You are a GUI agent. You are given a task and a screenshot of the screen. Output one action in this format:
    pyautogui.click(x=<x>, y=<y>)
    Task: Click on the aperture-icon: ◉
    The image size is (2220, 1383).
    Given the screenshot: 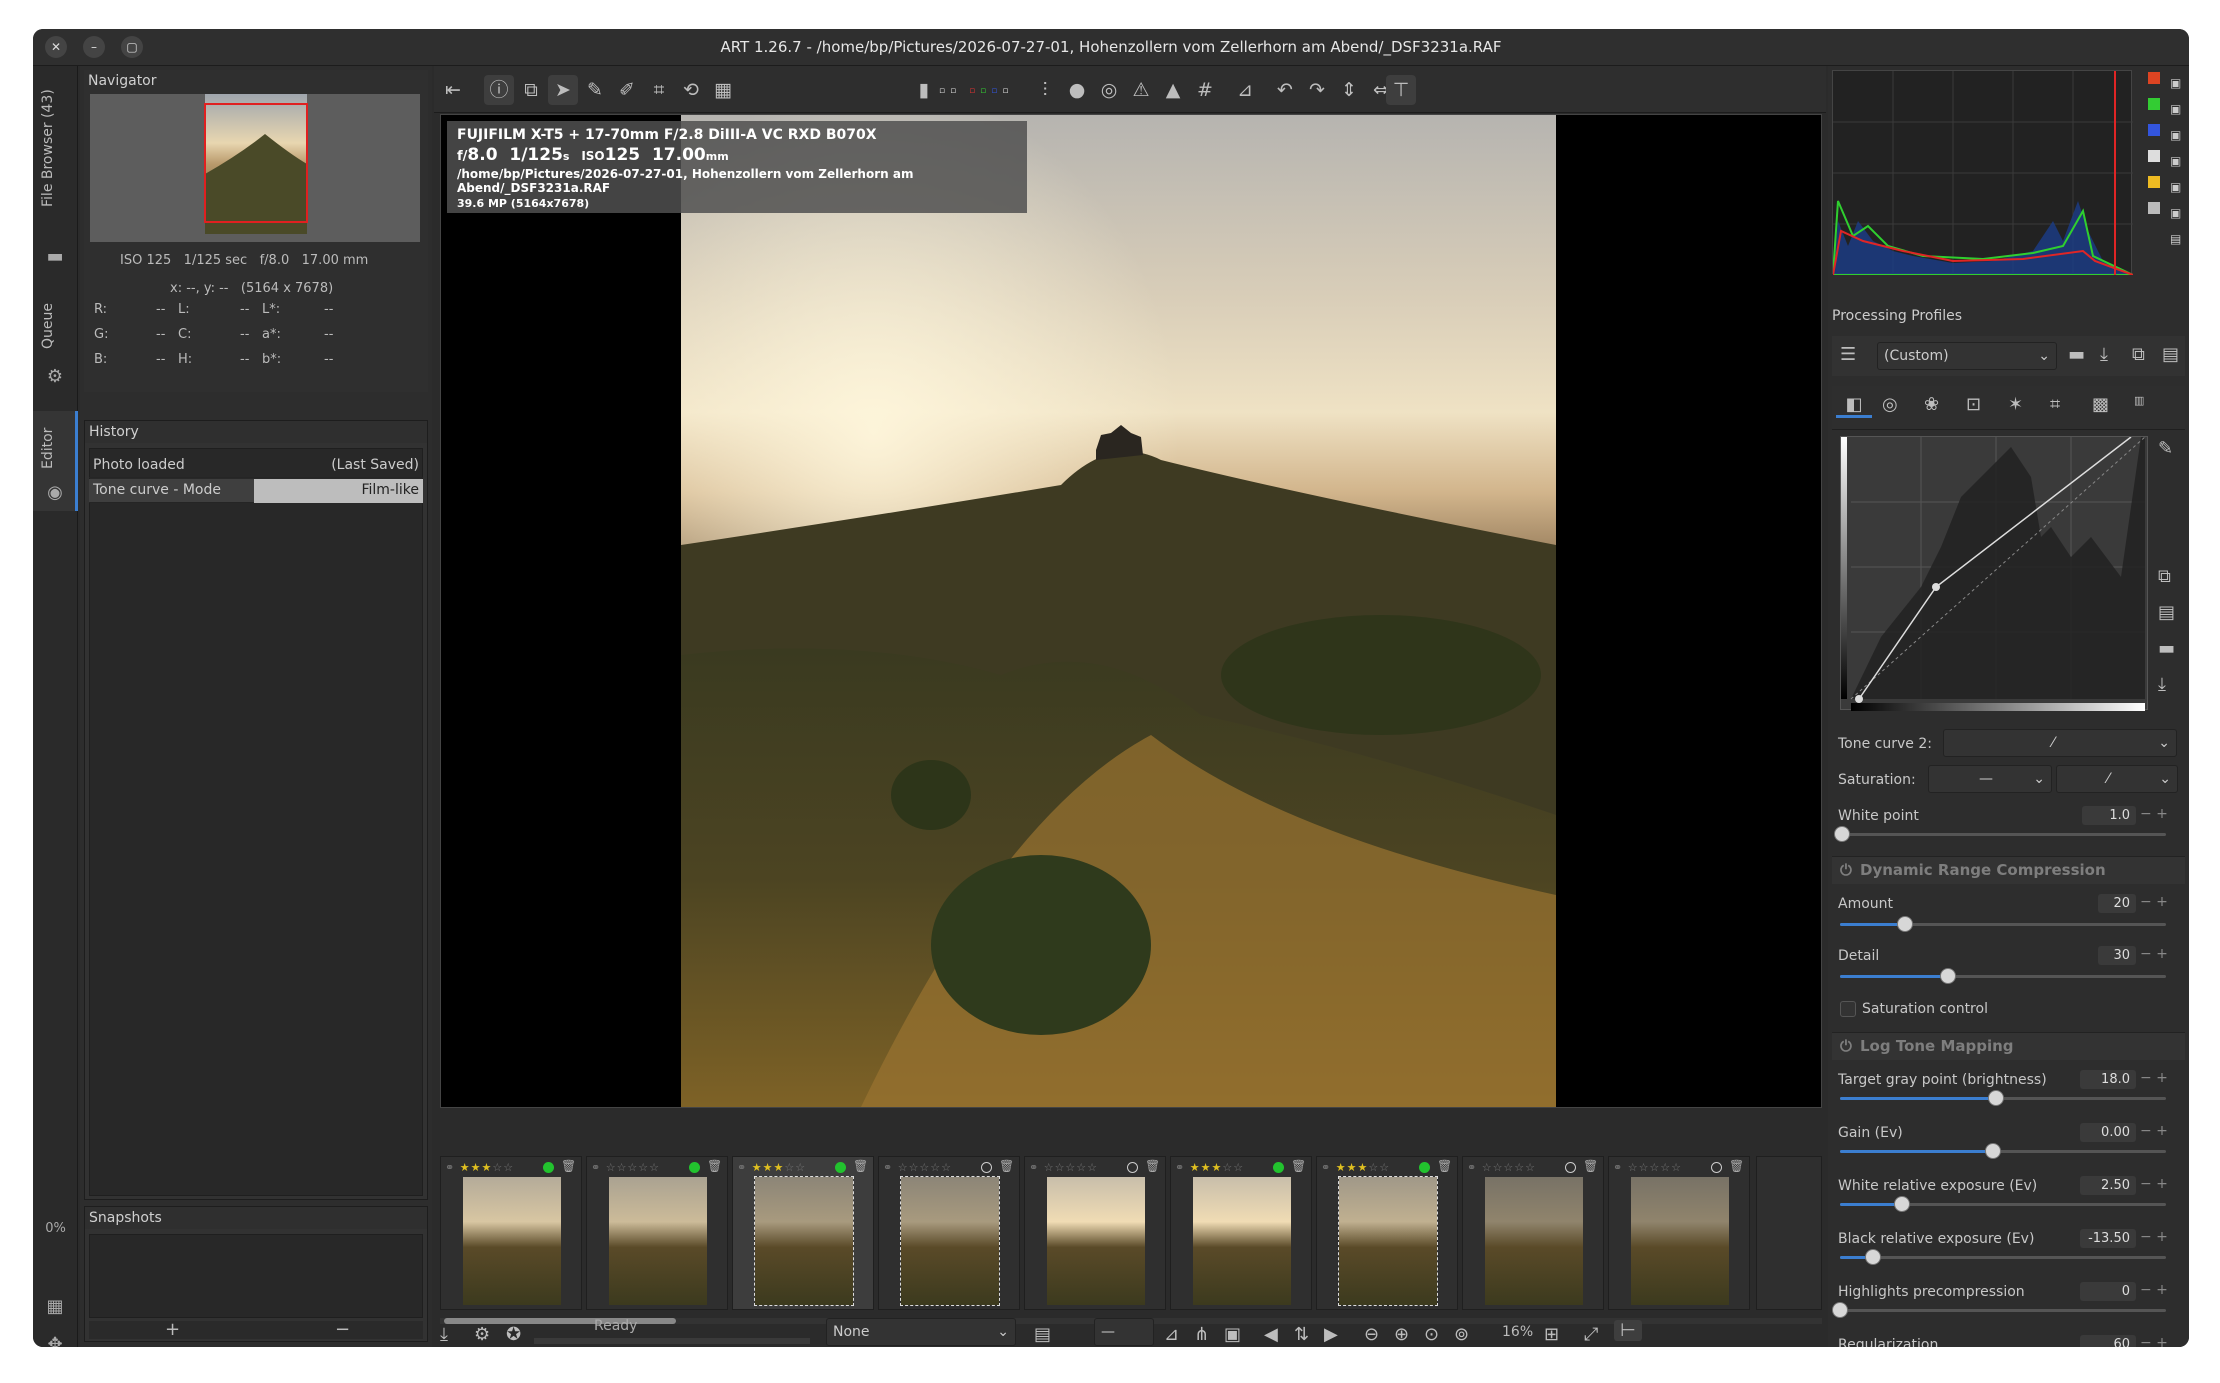 What is the action you would take?
    pyautogui.click(x=55, y=494)
    